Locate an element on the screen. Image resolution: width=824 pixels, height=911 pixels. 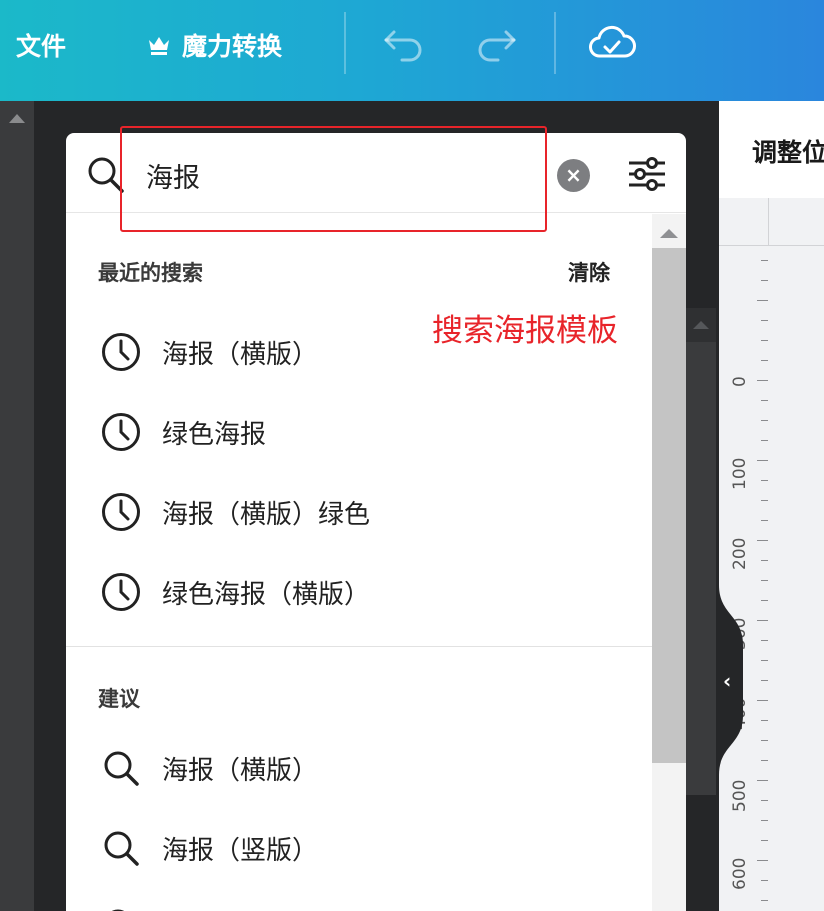
suggestion-item is located at coordinates (350, 907).